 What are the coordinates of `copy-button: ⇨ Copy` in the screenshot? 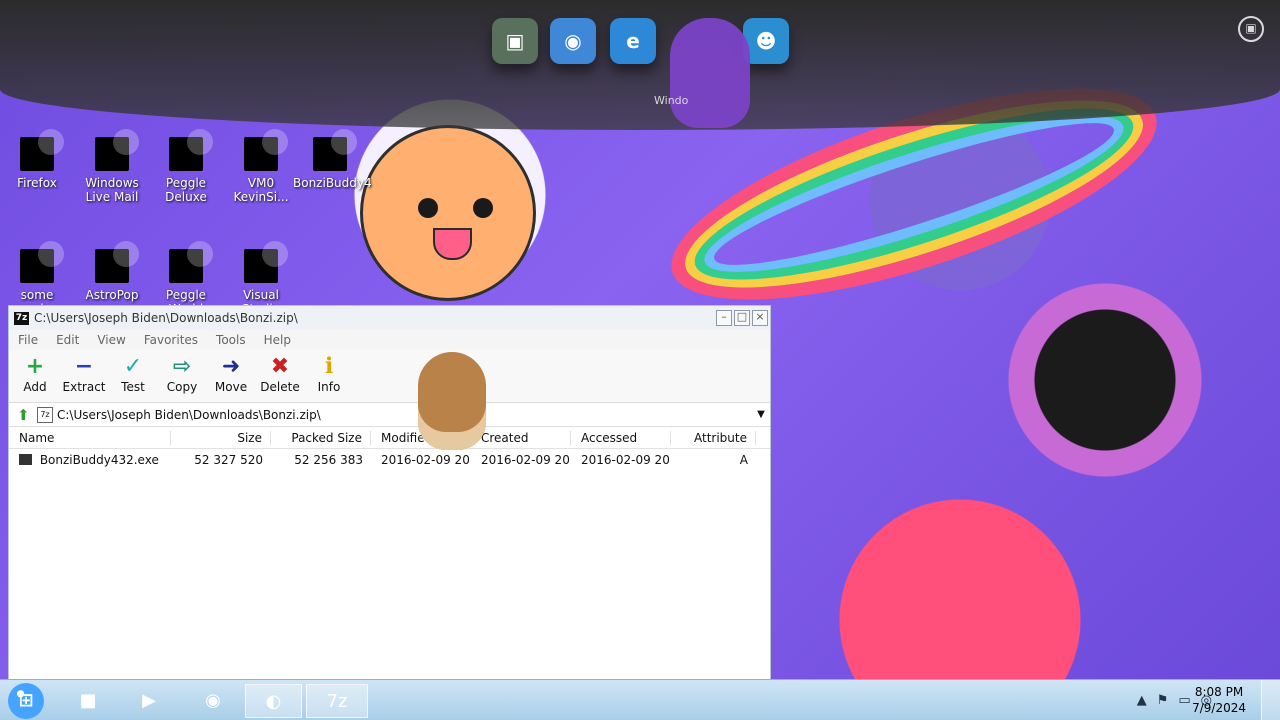 It's located at (182, 378).